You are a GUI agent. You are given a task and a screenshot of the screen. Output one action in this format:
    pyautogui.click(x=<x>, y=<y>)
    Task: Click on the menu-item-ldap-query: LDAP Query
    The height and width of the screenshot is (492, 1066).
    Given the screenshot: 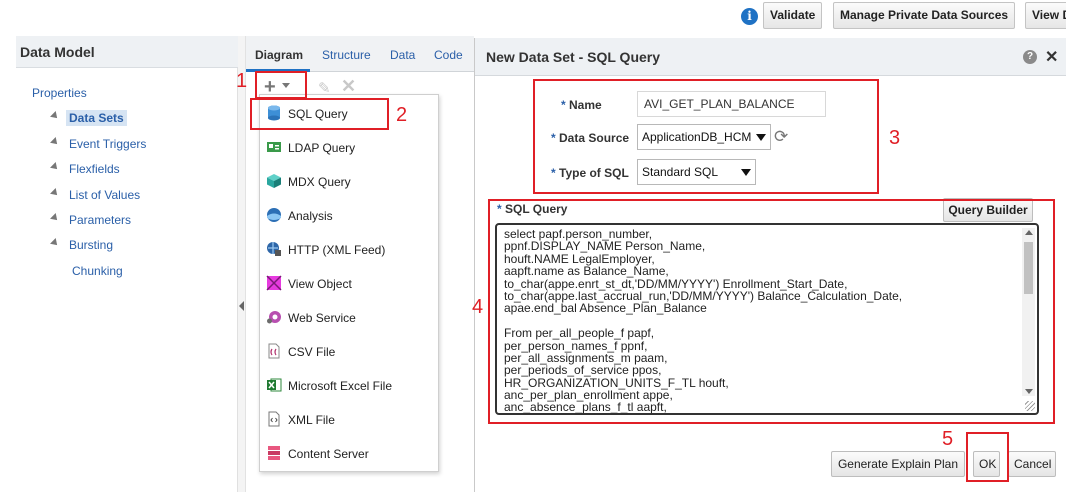 What is the action you would take?
    pyautogui.click(x=349, y=148)
    